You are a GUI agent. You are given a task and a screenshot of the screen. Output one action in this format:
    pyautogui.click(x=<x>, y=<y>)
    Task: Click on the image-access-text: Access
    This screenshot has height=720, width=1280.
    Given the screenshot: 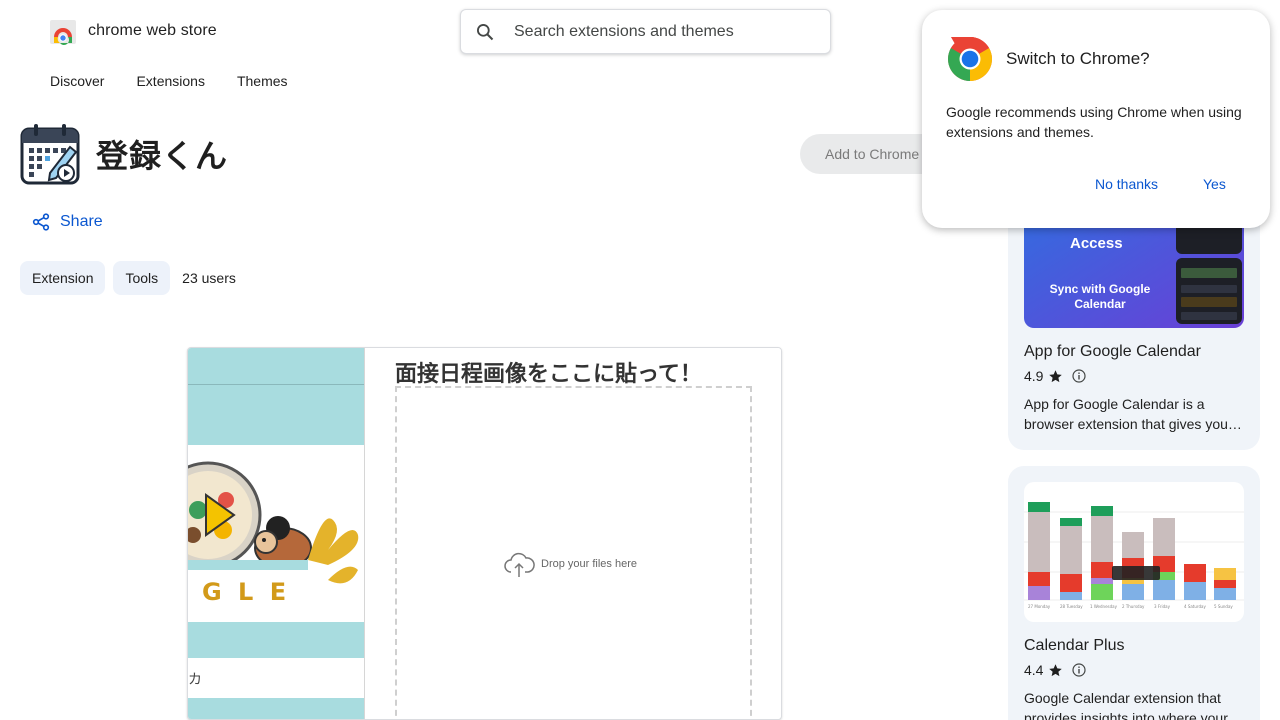 What is the action you would take?
    pyautogui.click(x=1096, y=243)
    